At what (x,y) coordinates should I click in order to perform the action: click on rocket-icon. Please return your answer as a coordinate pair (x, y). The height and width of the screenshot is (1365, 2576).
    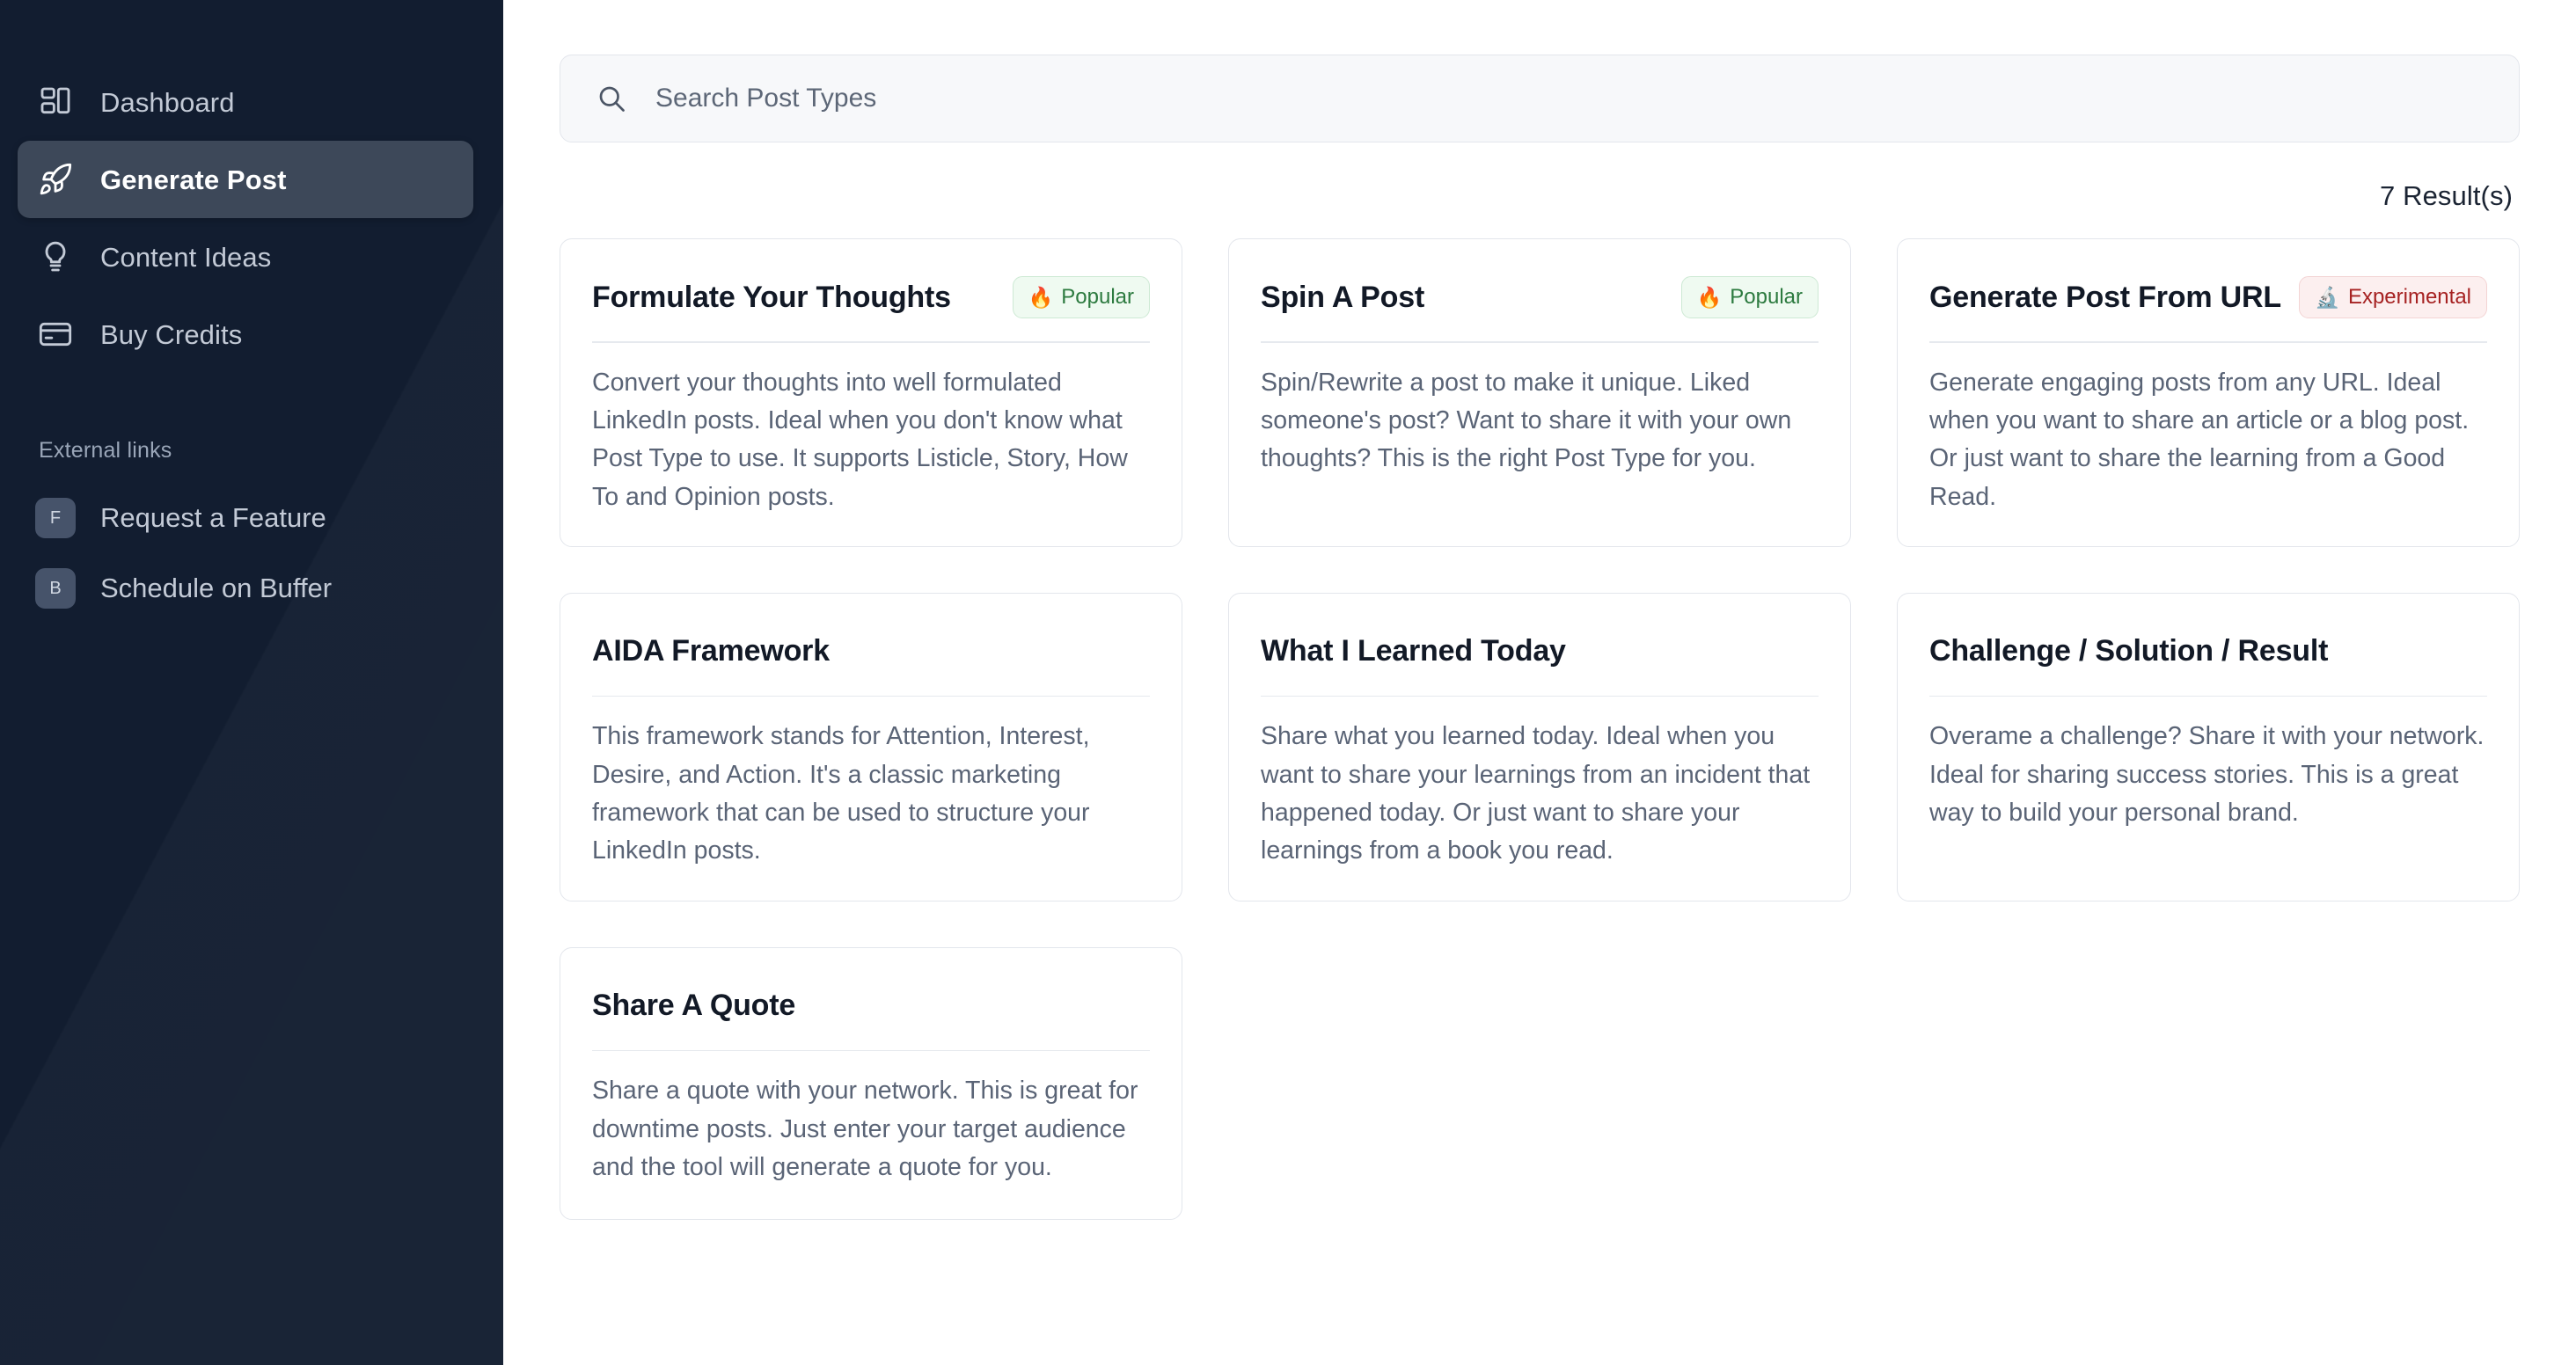
    Looking at the image, I should click on (55, 179).